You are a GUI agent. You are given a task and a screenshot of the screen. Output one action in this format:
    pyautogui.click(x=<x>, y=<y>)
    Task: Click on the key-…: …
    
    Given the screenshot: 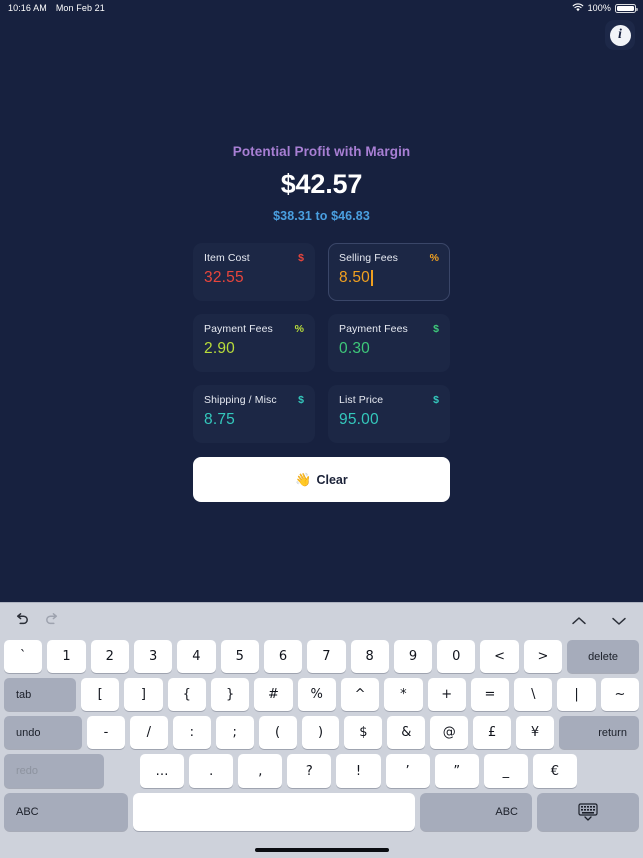 What is the action you would take?
    pyautogui.click(x=162, y=771)
    